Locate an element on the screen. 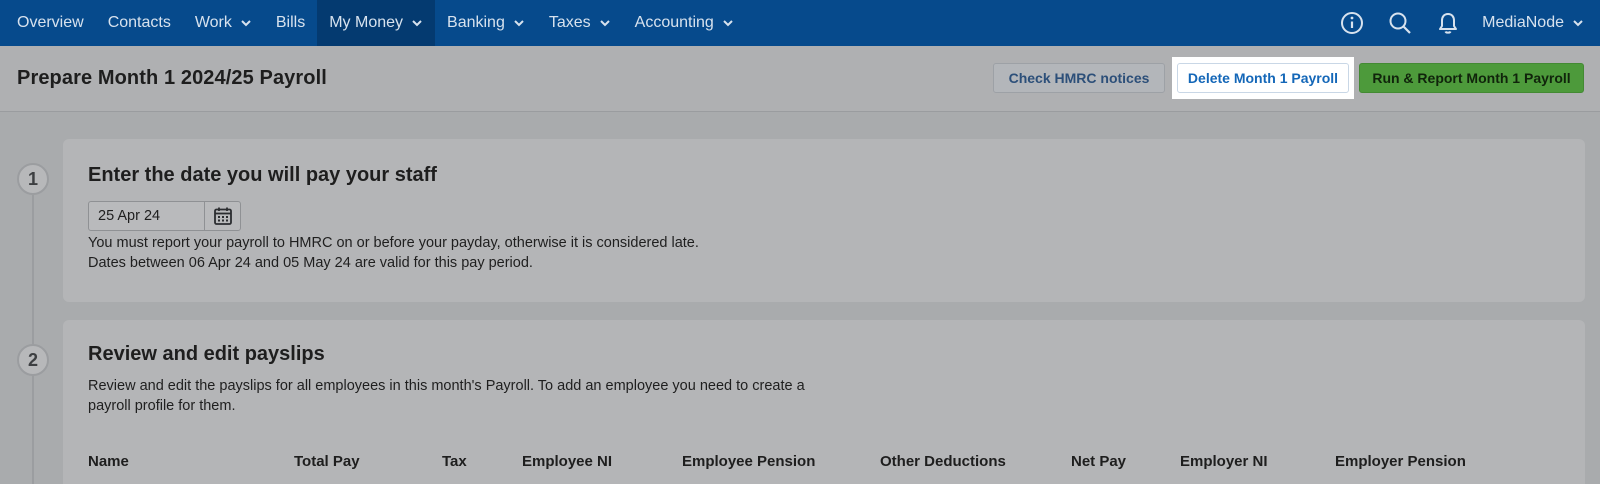 The width and height of the screenshot is (1600, 484). nav-banking-label: Banking is located at coordinates (476, 22).